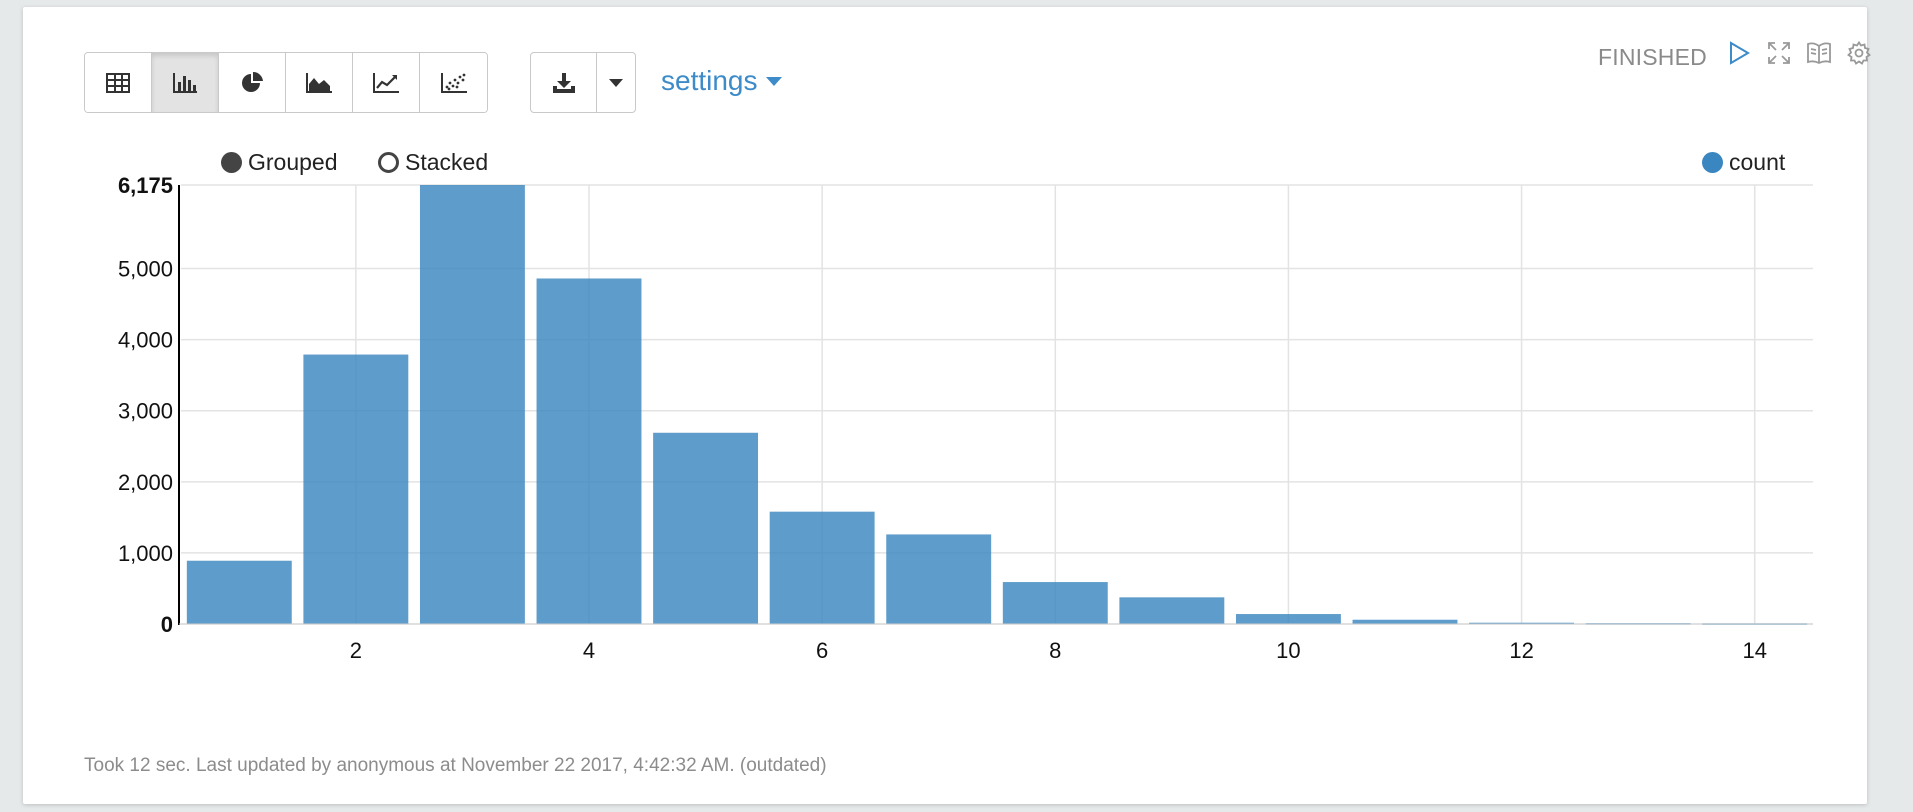 This screenshot has width=1913, height=812. I want to click on x-tick-label: 4, so click(589, 650).